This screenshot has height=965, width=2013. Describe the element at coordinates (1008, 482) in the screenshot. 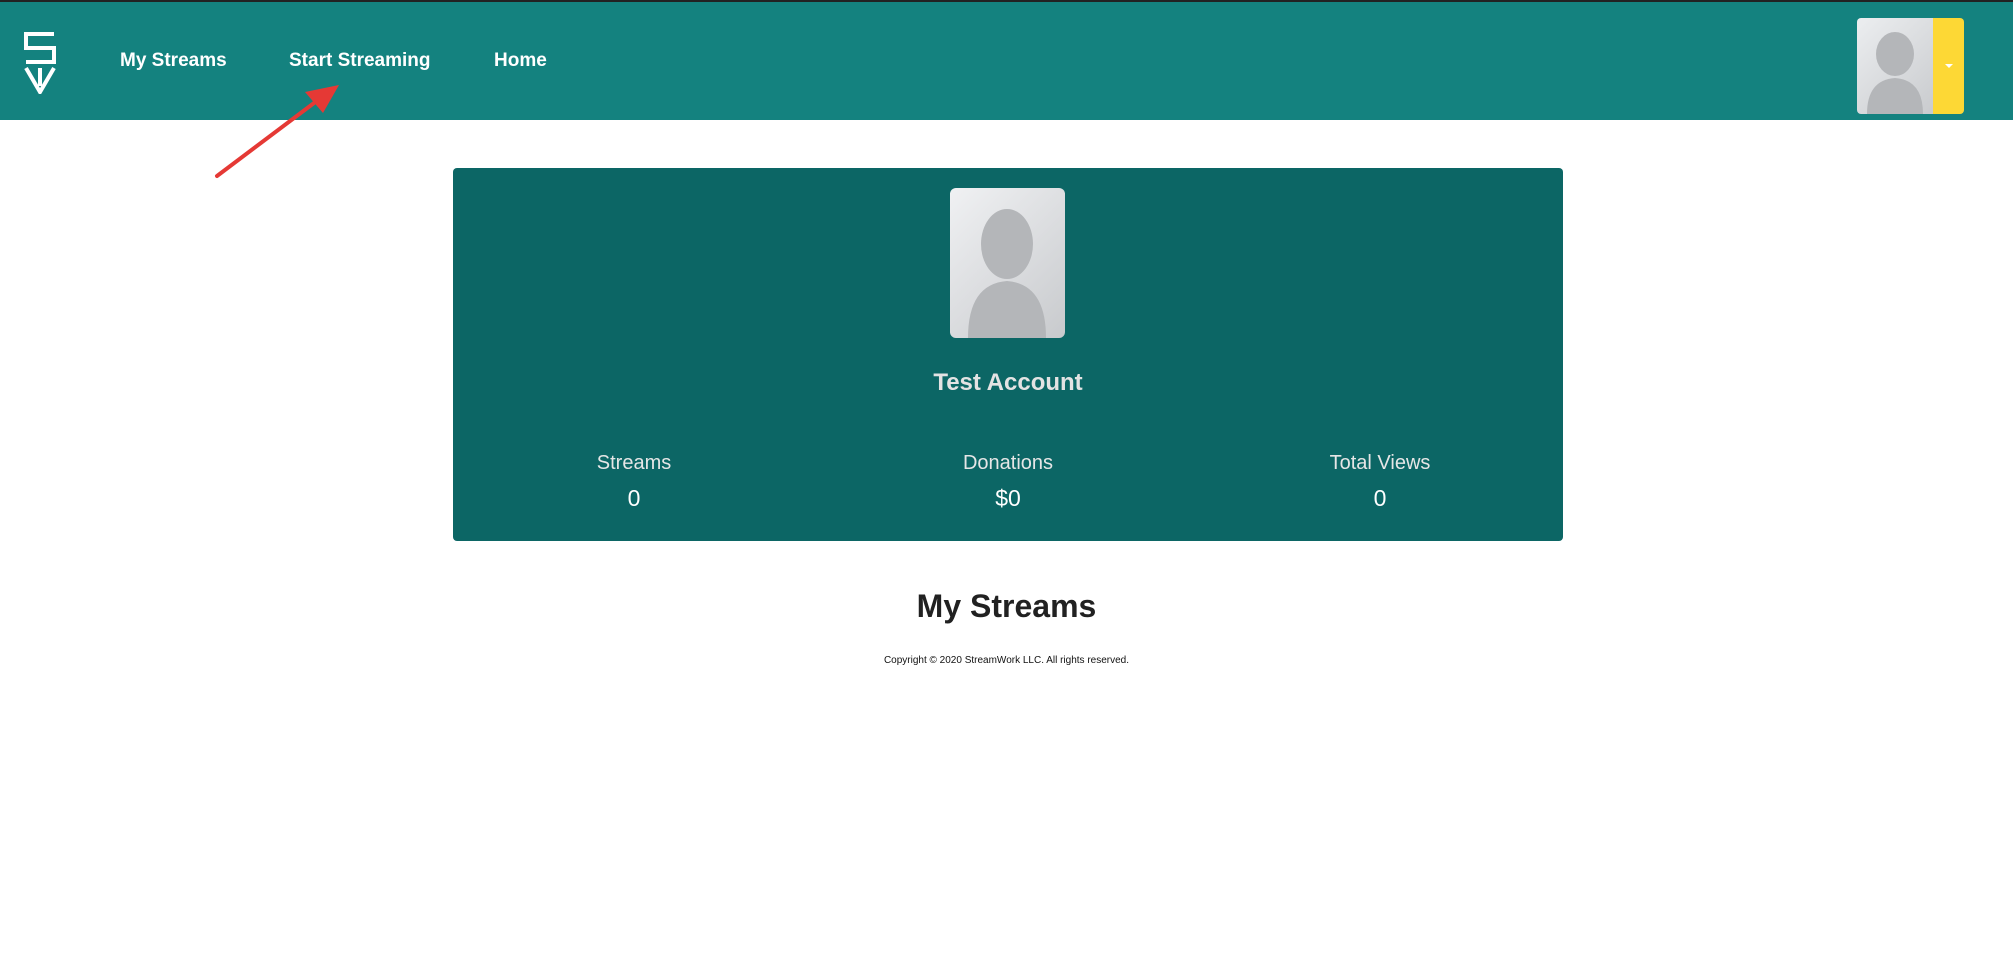

I see `stat-donations: Donations $0` at that location.